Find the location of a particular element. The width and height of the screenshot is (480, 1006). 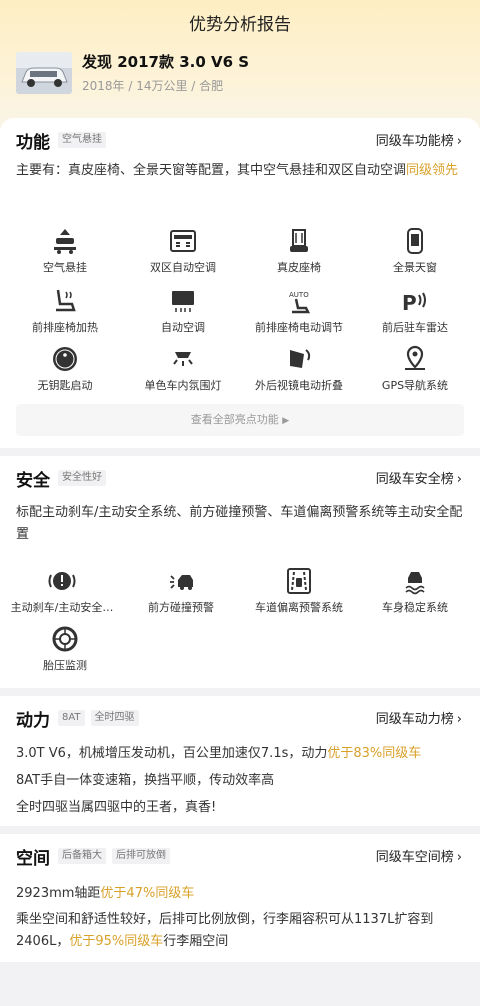

safety-summary: 标配主动刹车/主动安全系统、前方碰撞预警、车道偏离预警系统等主动安全配置 is located at coordinates (239, 523).